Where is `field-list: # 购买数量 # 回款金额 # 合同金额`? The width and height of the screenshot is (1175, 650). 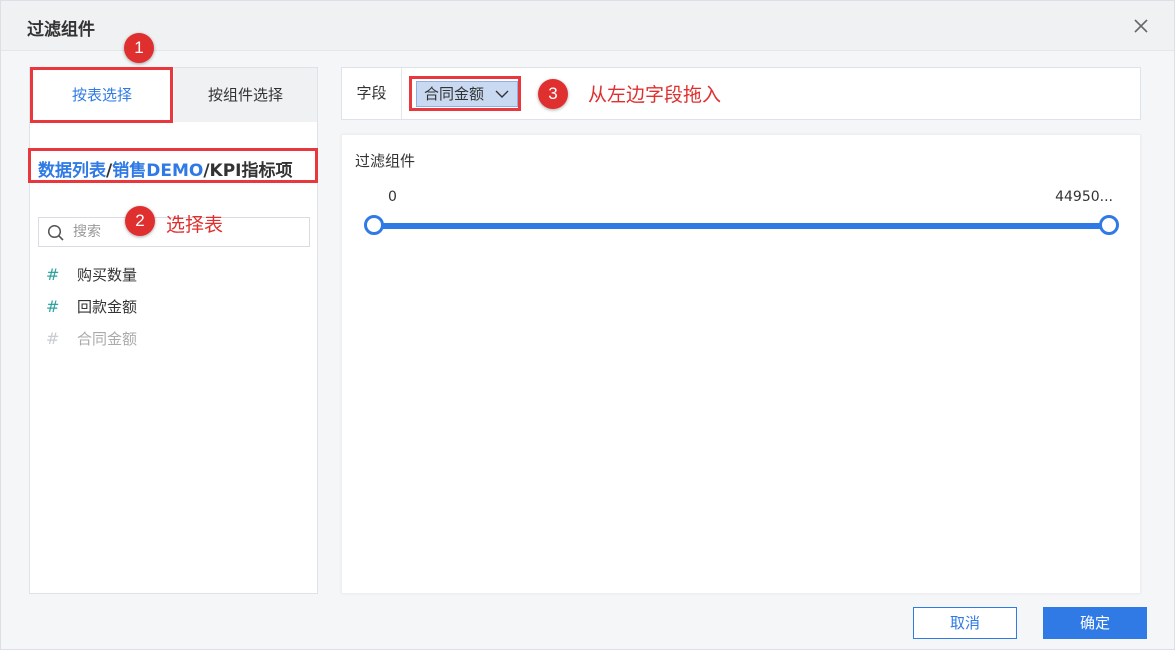 field-list: # 购买数量 # 回款金额 # 合同金额 is located at coordinates (176, 311).